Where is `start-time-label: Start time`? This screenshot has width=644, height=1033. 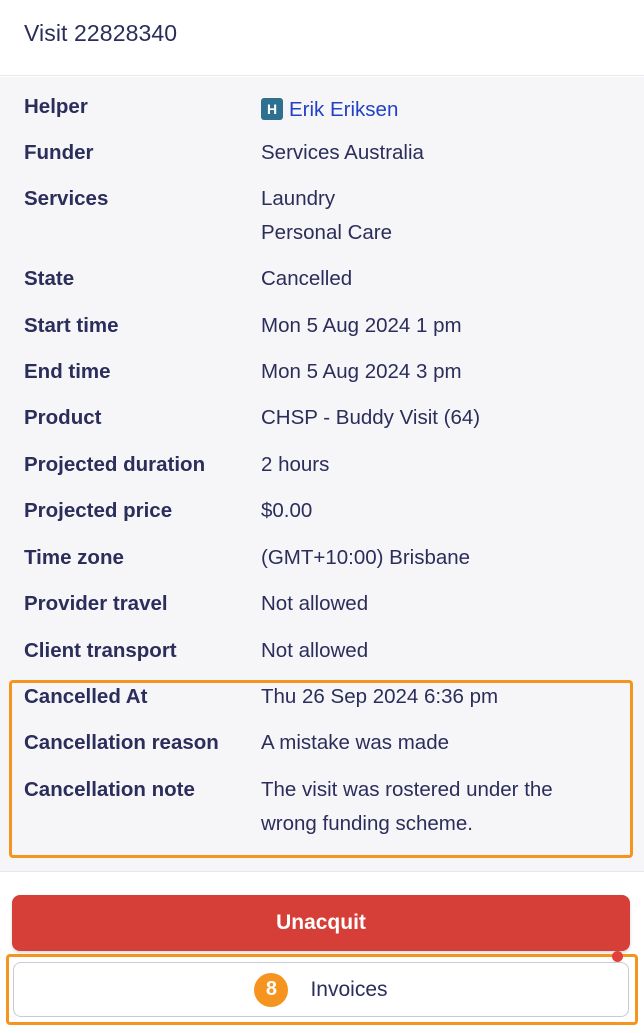
start-time-label: Start time is located at coordinates (71, 325).